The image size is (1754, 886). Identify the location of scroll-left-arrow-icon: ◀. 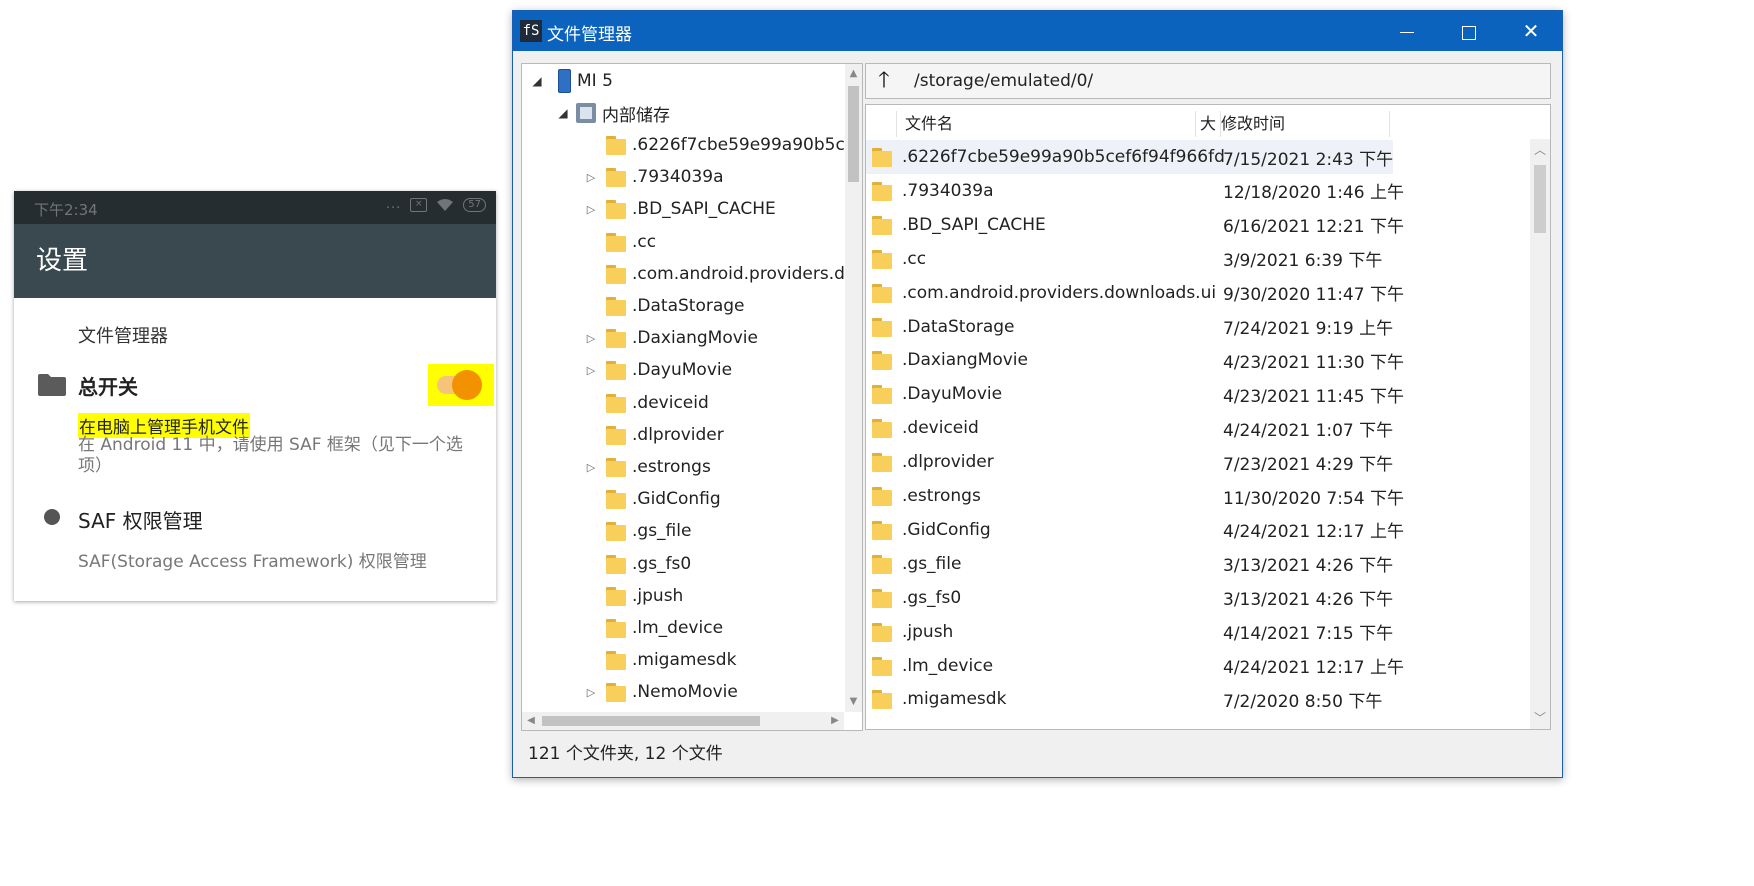
(531, 721).